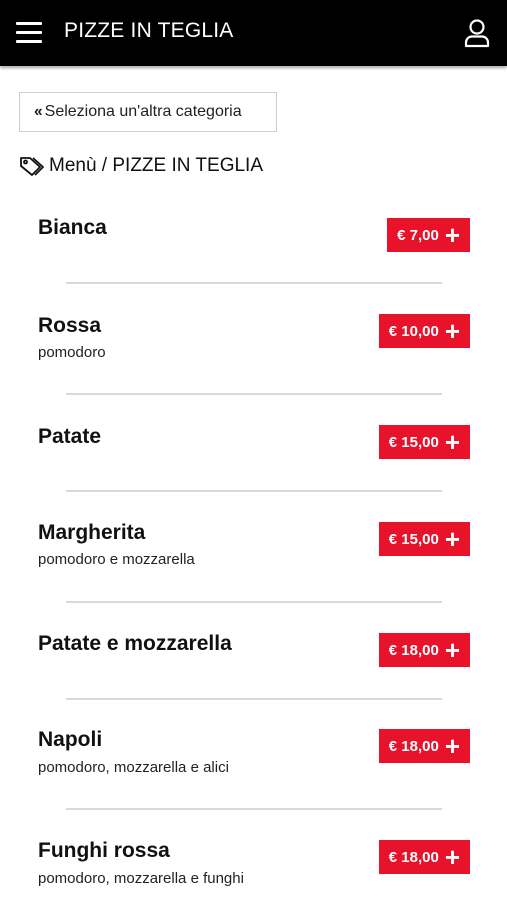 The height and width of the screenshot is (900, 507). Describe the element at coordinates (143, 111) in the screenshot. I see `select-other-category-label: Seleziona un'altra categoria` at that location.